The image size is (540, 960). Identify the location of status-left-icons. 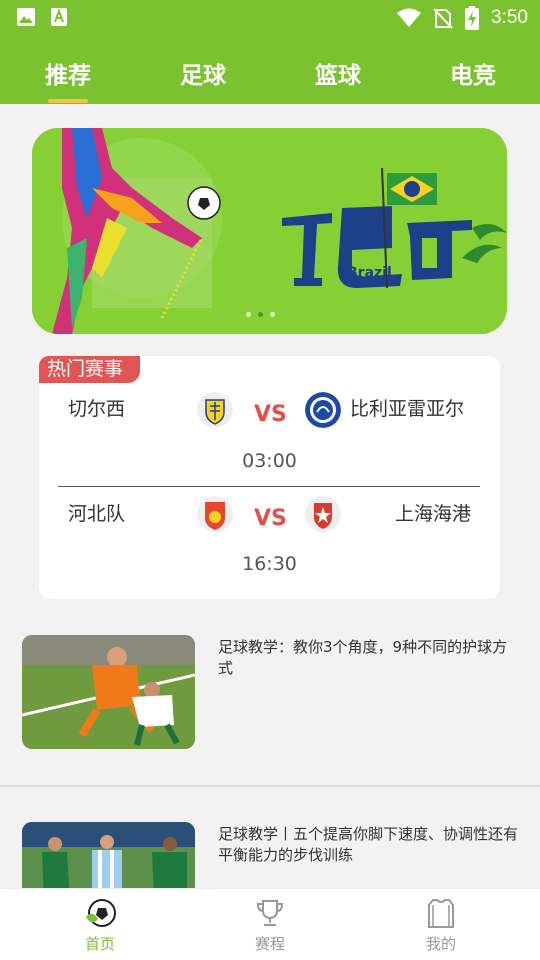
(42, 17).